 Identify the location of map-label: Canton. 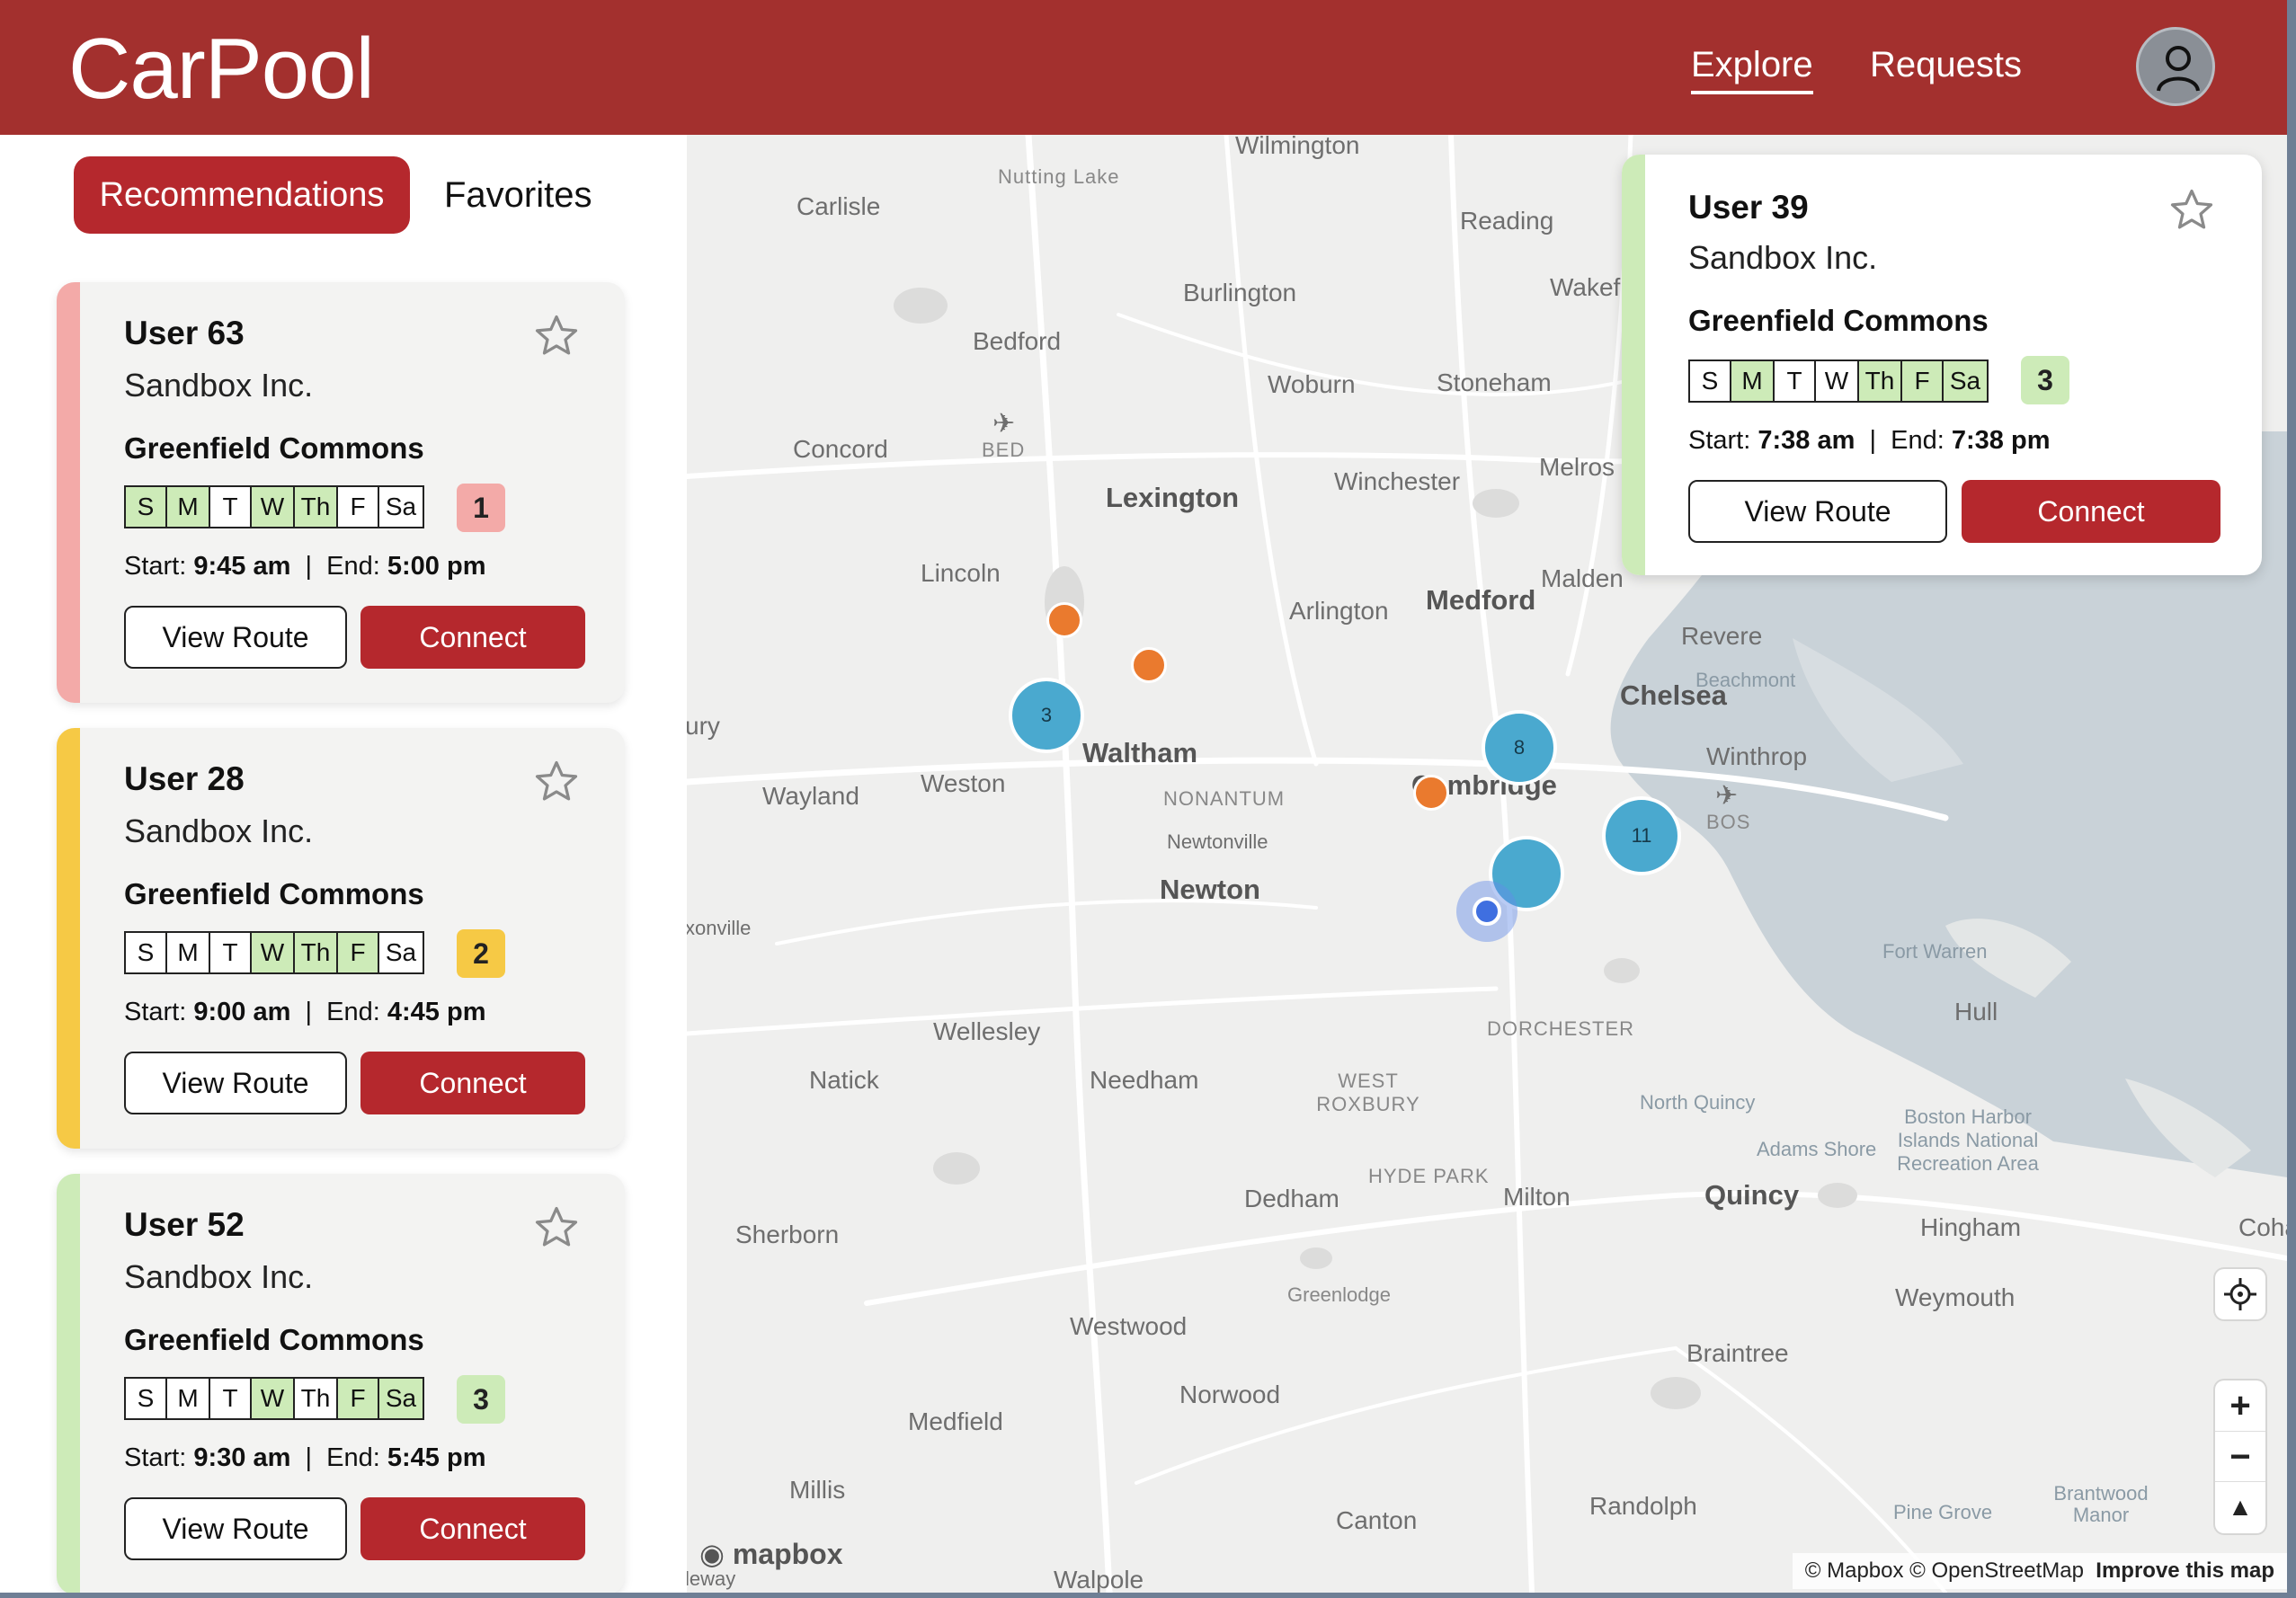
(1377, 1520).